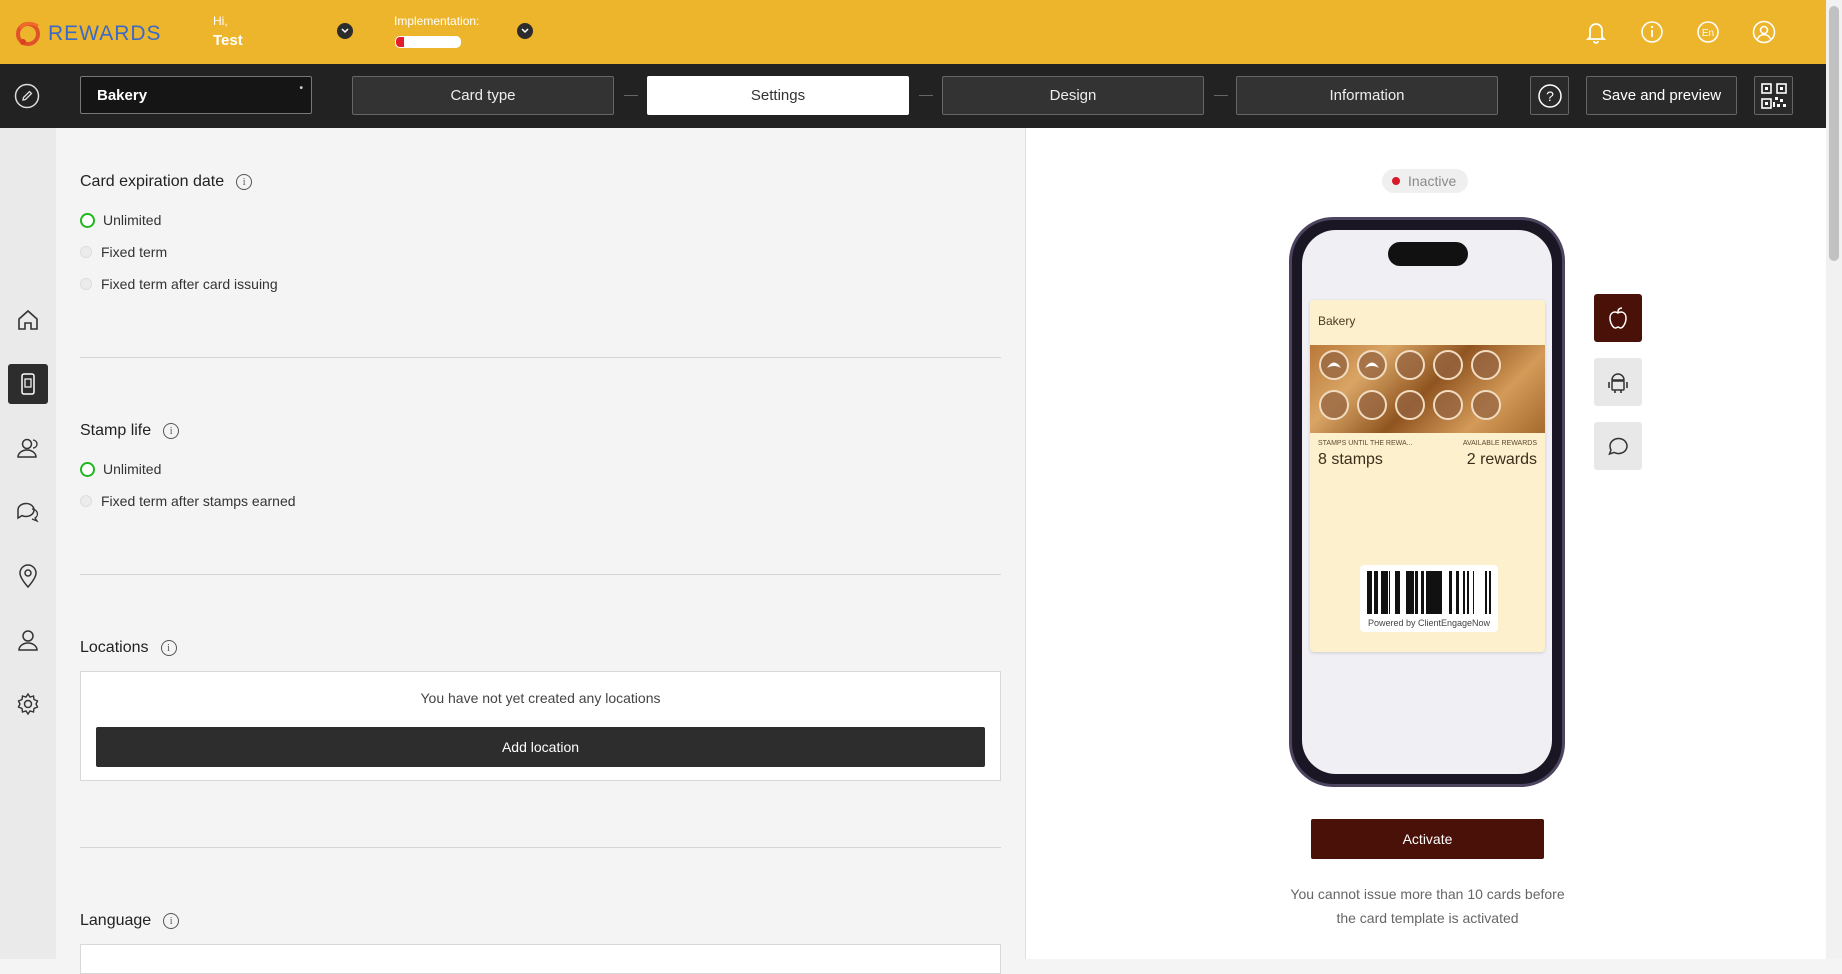 This screenshot has width=1842, height=974. I want to click on phone-notch, so click(1428, 254).